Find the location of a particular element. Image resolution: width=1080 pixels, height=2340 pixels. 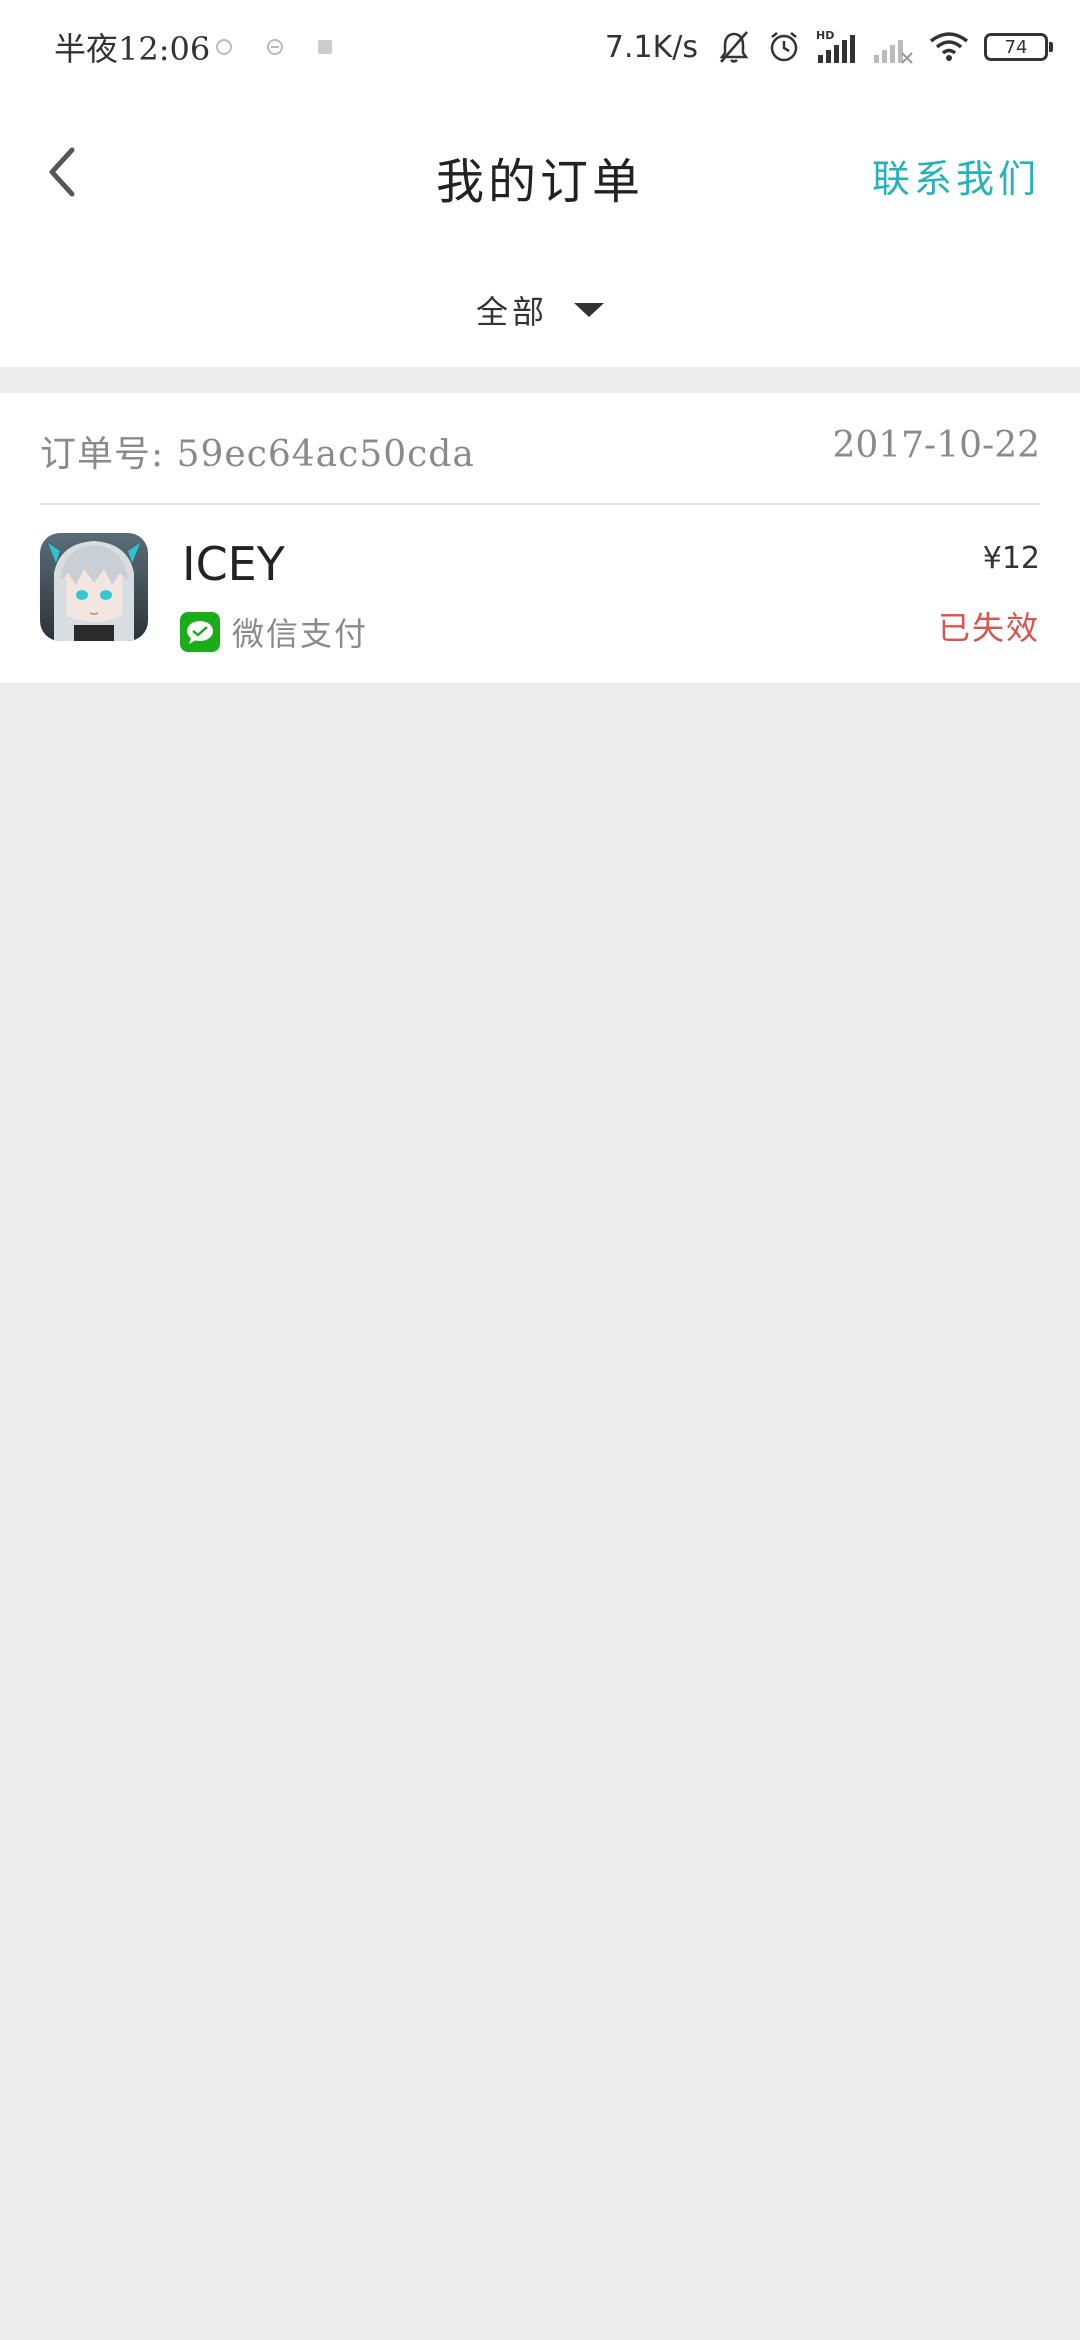

order-filter-dropdown: 全部 is located at coordinates (540, 310).